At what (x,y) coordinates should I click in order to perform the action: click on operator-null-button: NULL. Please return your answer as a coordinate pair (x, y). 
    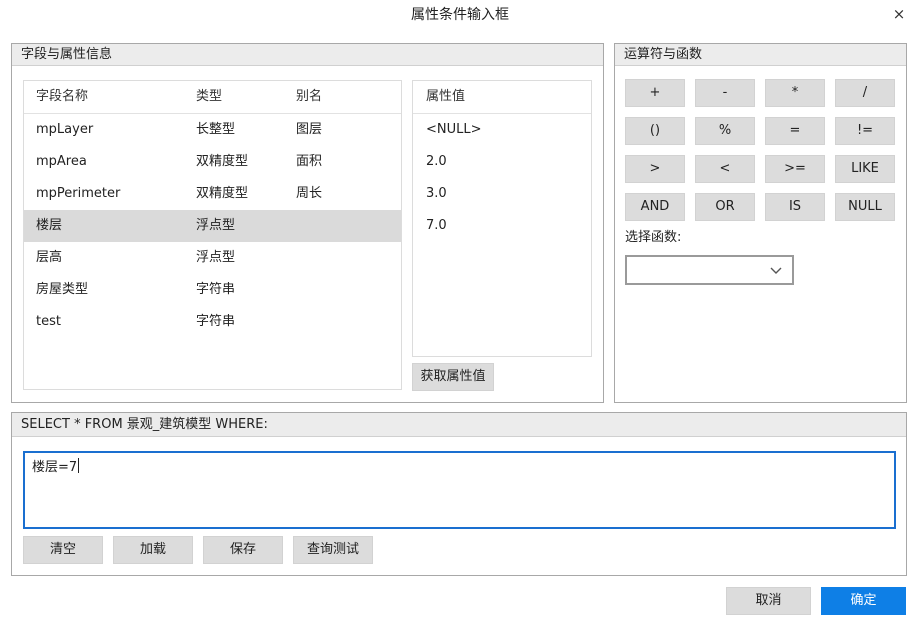
    Looking at the image, I should click on (865, 207).